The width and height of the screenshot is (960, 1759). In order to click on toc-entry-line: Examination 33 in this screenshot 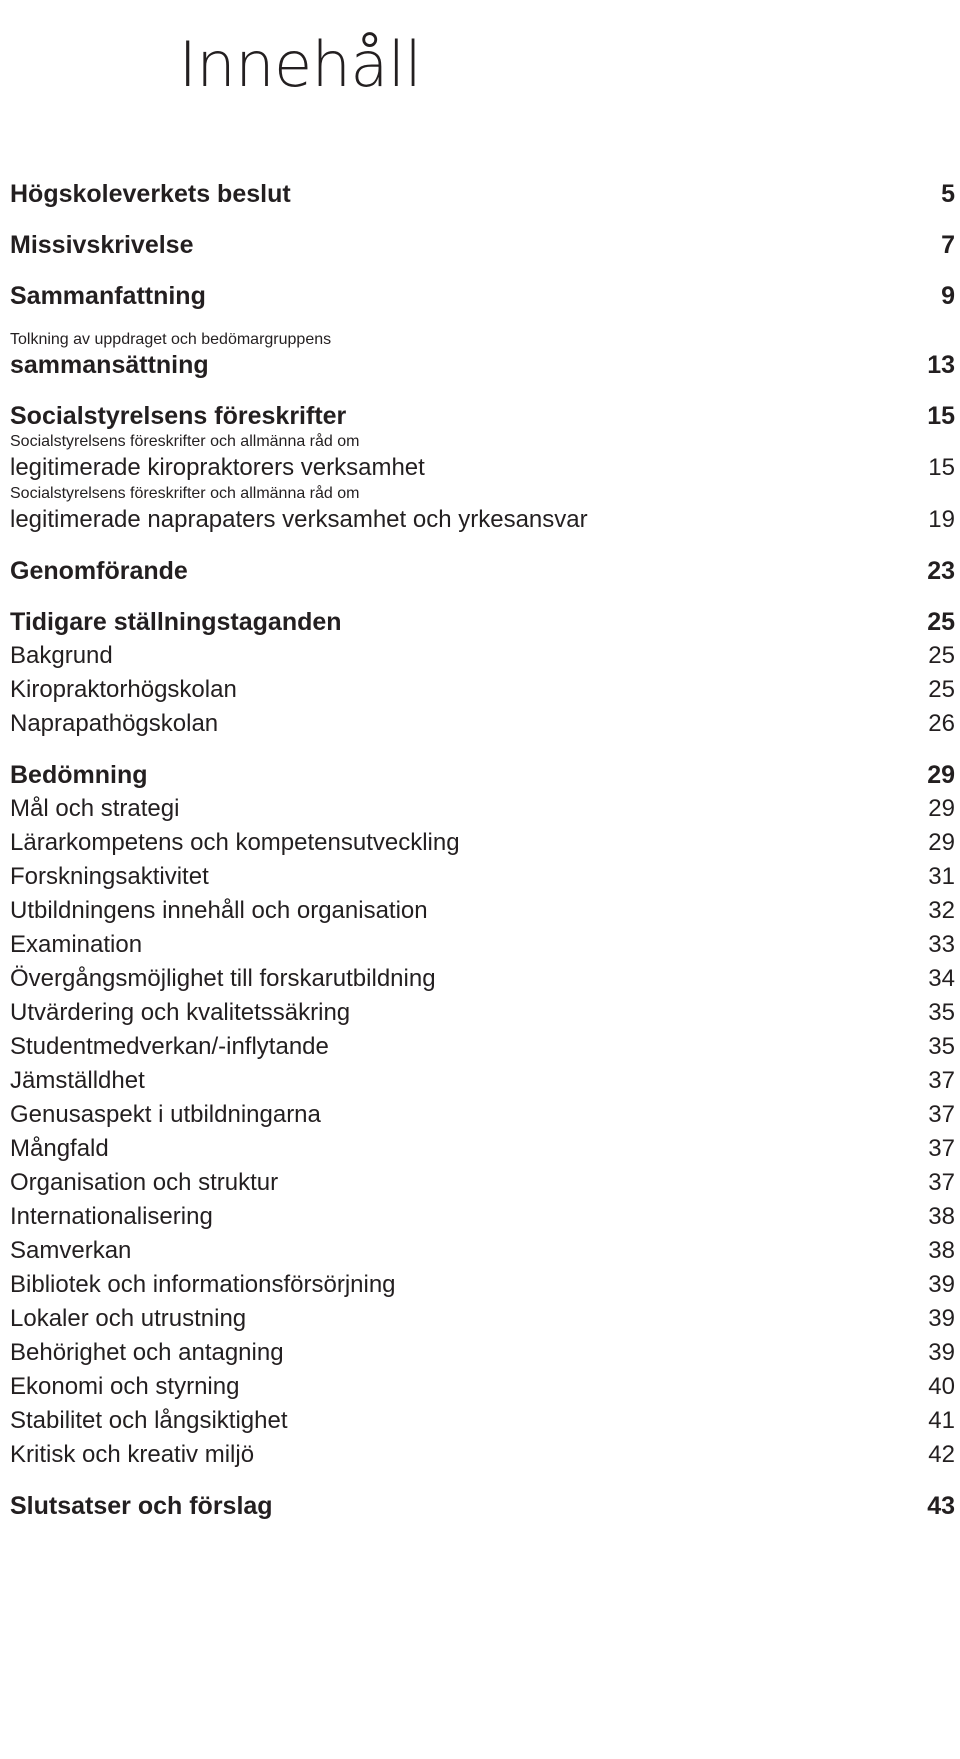, I will do `click(482, 945)`.